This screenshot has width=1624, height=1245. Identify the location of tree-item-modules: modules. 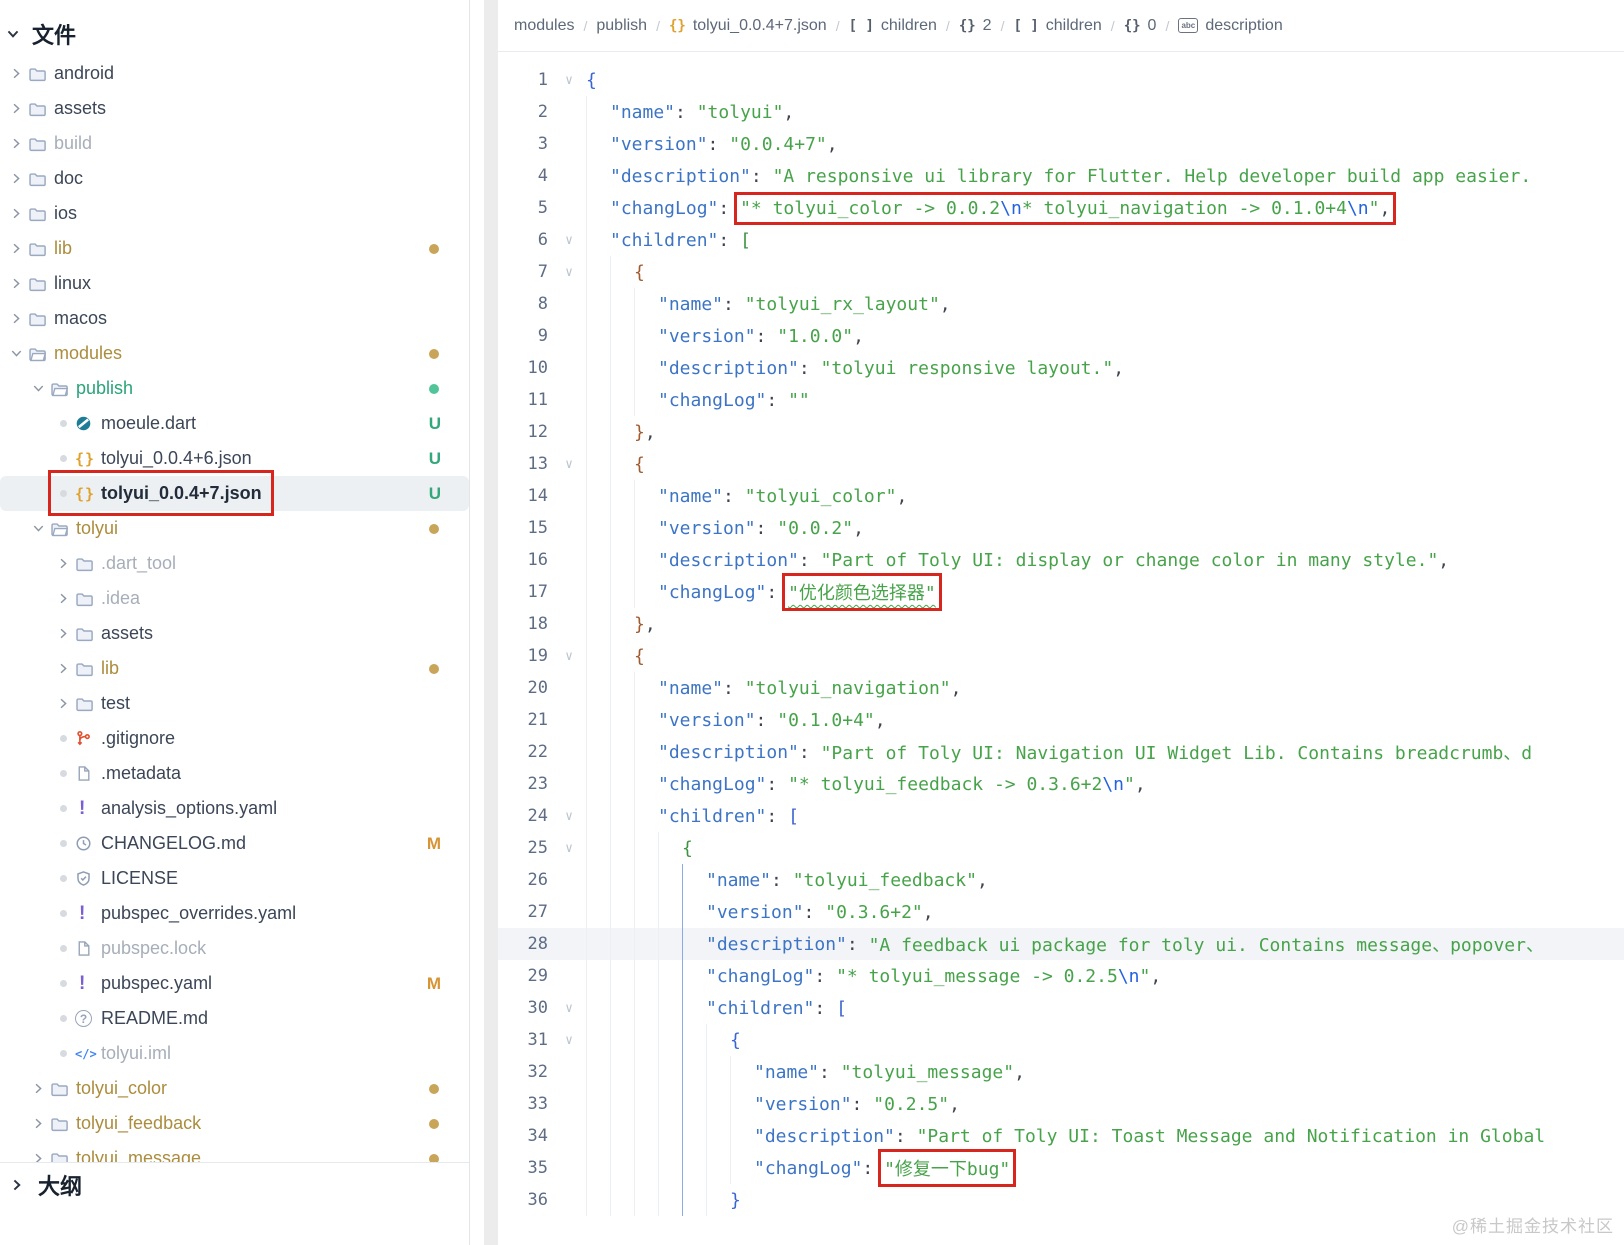
(234, 353).